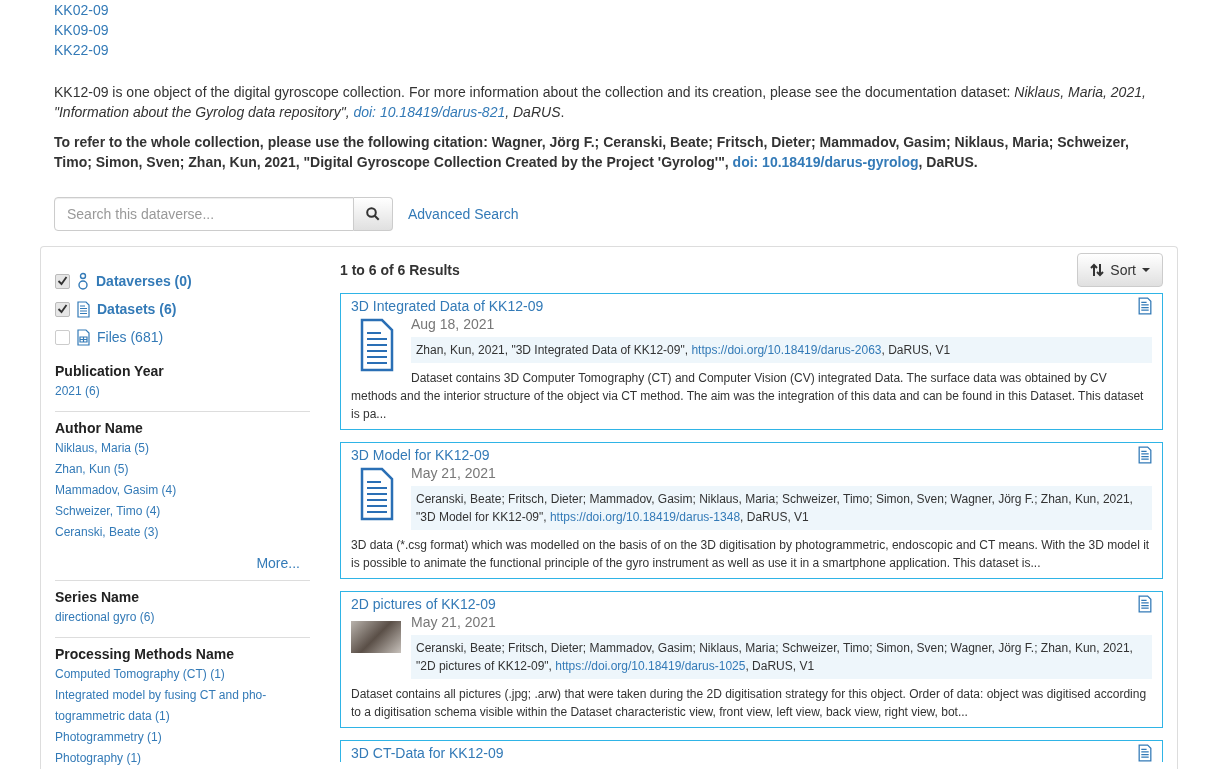 Image resolution: width=1209 pixels, height=769 pixels. I want to click on facet-heading: Publication Year, so click(110, 371).